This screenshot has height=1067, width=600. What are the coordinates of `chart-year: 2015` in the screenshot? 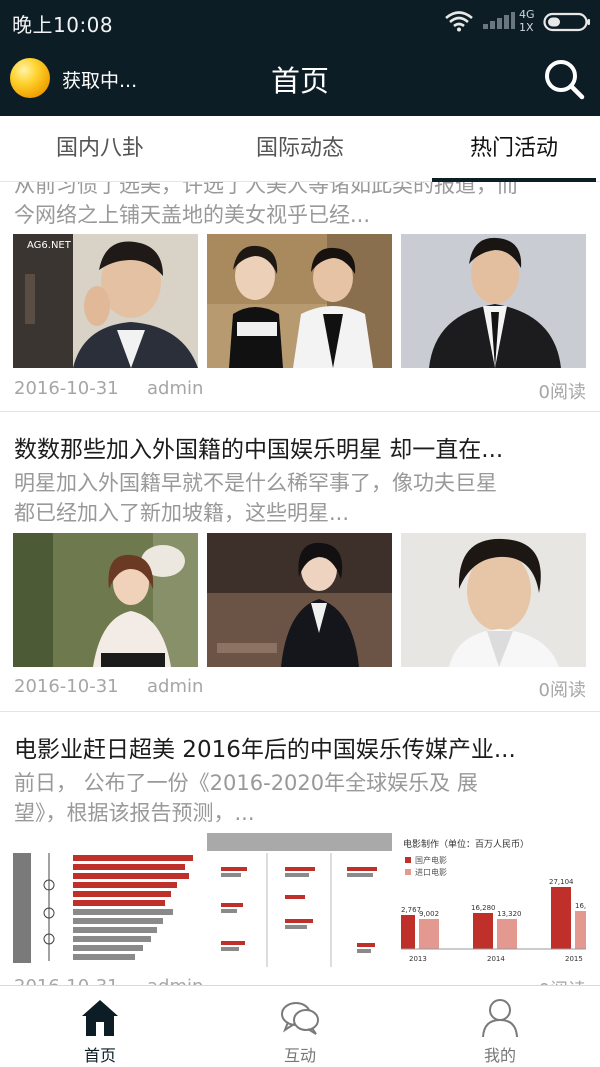 It's located at (574, 959).